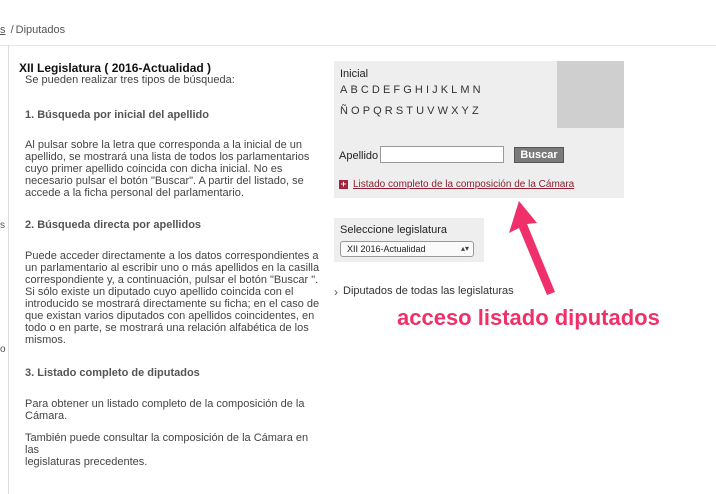  What do you see at coordinates (359, 156) in the screenshot?
I see `apellido-label: Apellido` at bounding box center [359, 156].